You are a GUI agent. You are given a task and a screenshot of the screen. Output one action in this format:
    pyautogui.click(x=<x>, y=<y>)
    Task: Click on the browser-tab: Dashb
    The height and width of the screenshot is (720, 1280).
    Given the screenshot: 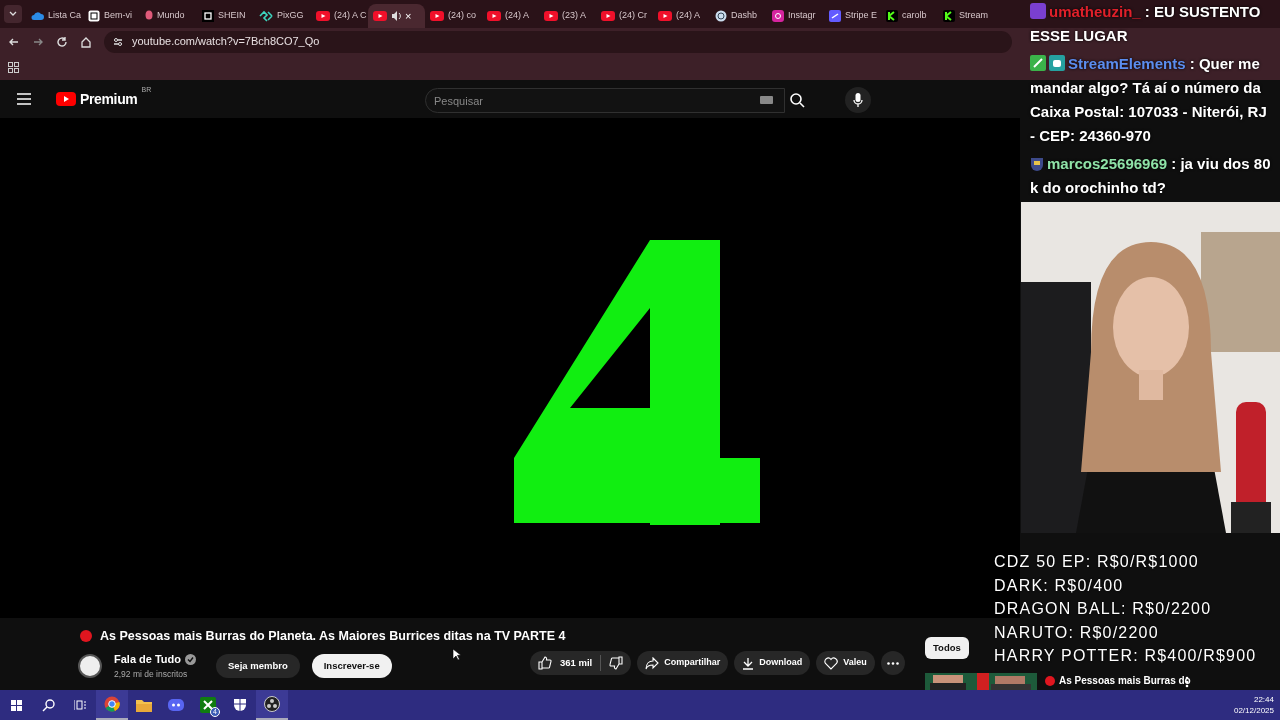 What is the action you would take?
    pyautogui.click(x=738, y=16)
    